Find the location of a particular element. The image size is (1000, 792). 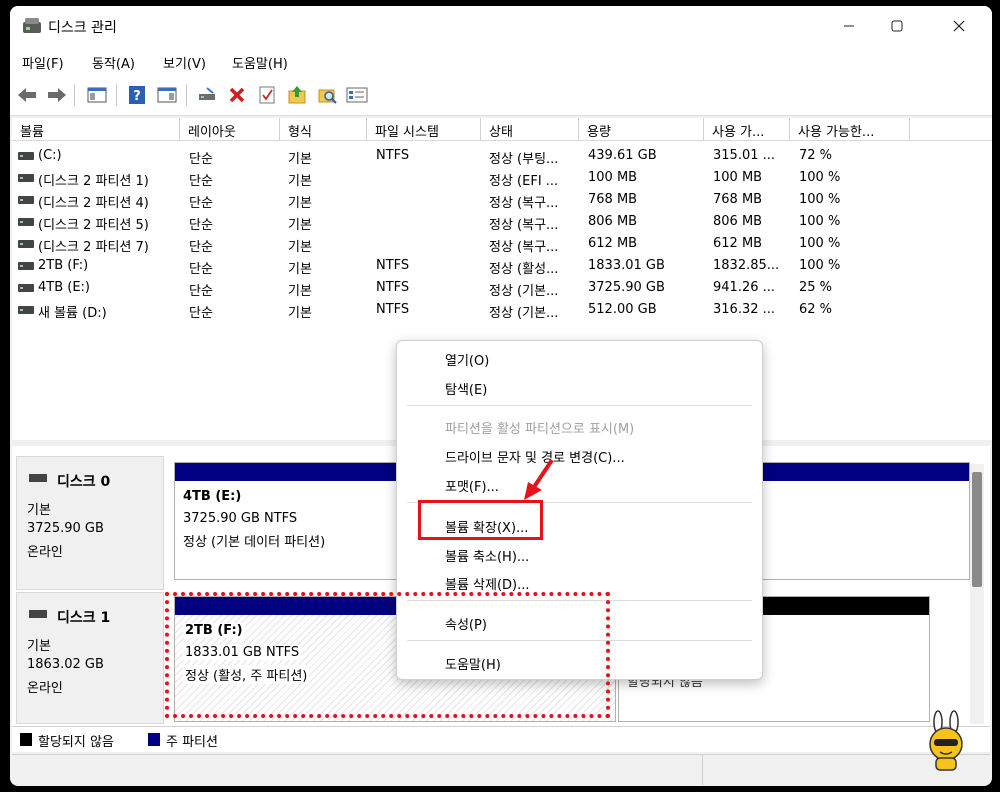

check-button is located at coordinates (267, 95).